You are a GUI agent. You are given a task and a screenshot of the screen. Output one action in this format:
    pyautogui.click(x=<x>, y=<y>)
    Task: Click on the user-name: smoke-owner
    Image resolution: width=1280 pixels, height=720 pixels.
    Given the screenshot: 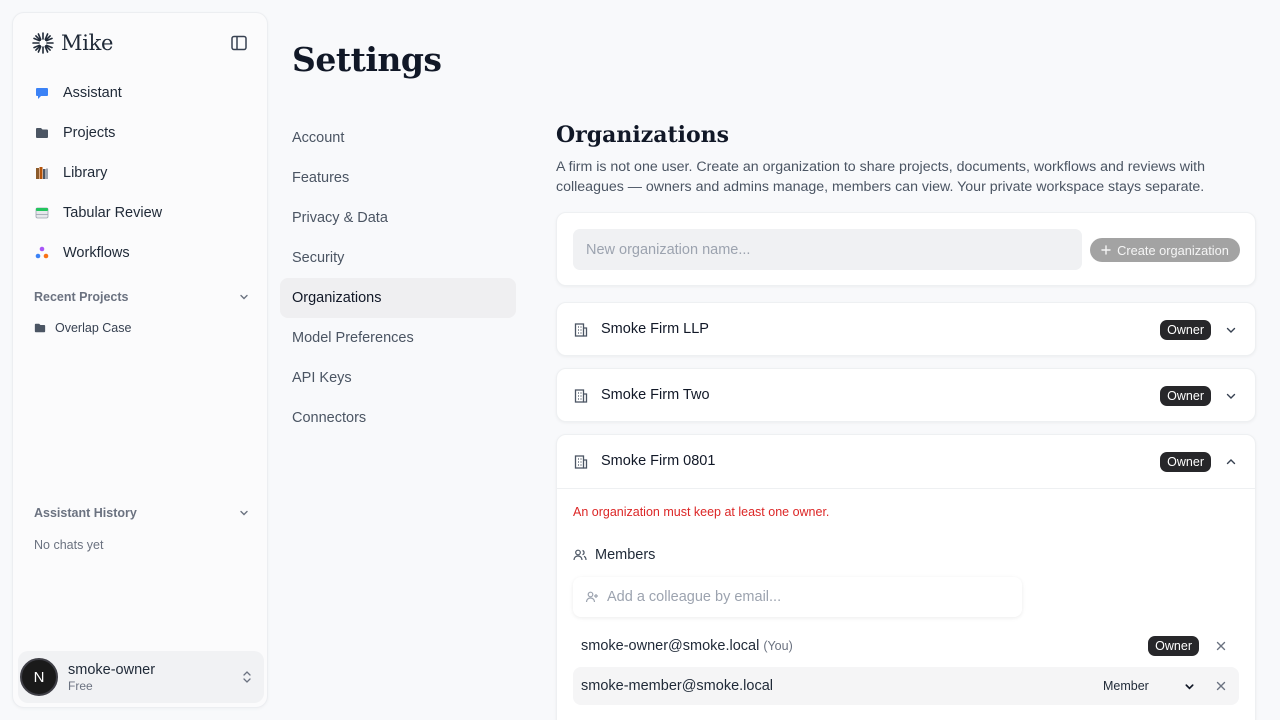 What is the action you would take?
    pyautogui.click(x=112, y=669)
    